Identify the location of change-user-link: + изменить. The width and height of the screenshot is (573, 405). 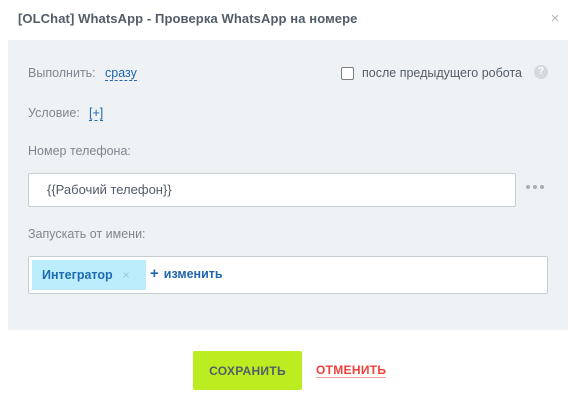
(186, 273).